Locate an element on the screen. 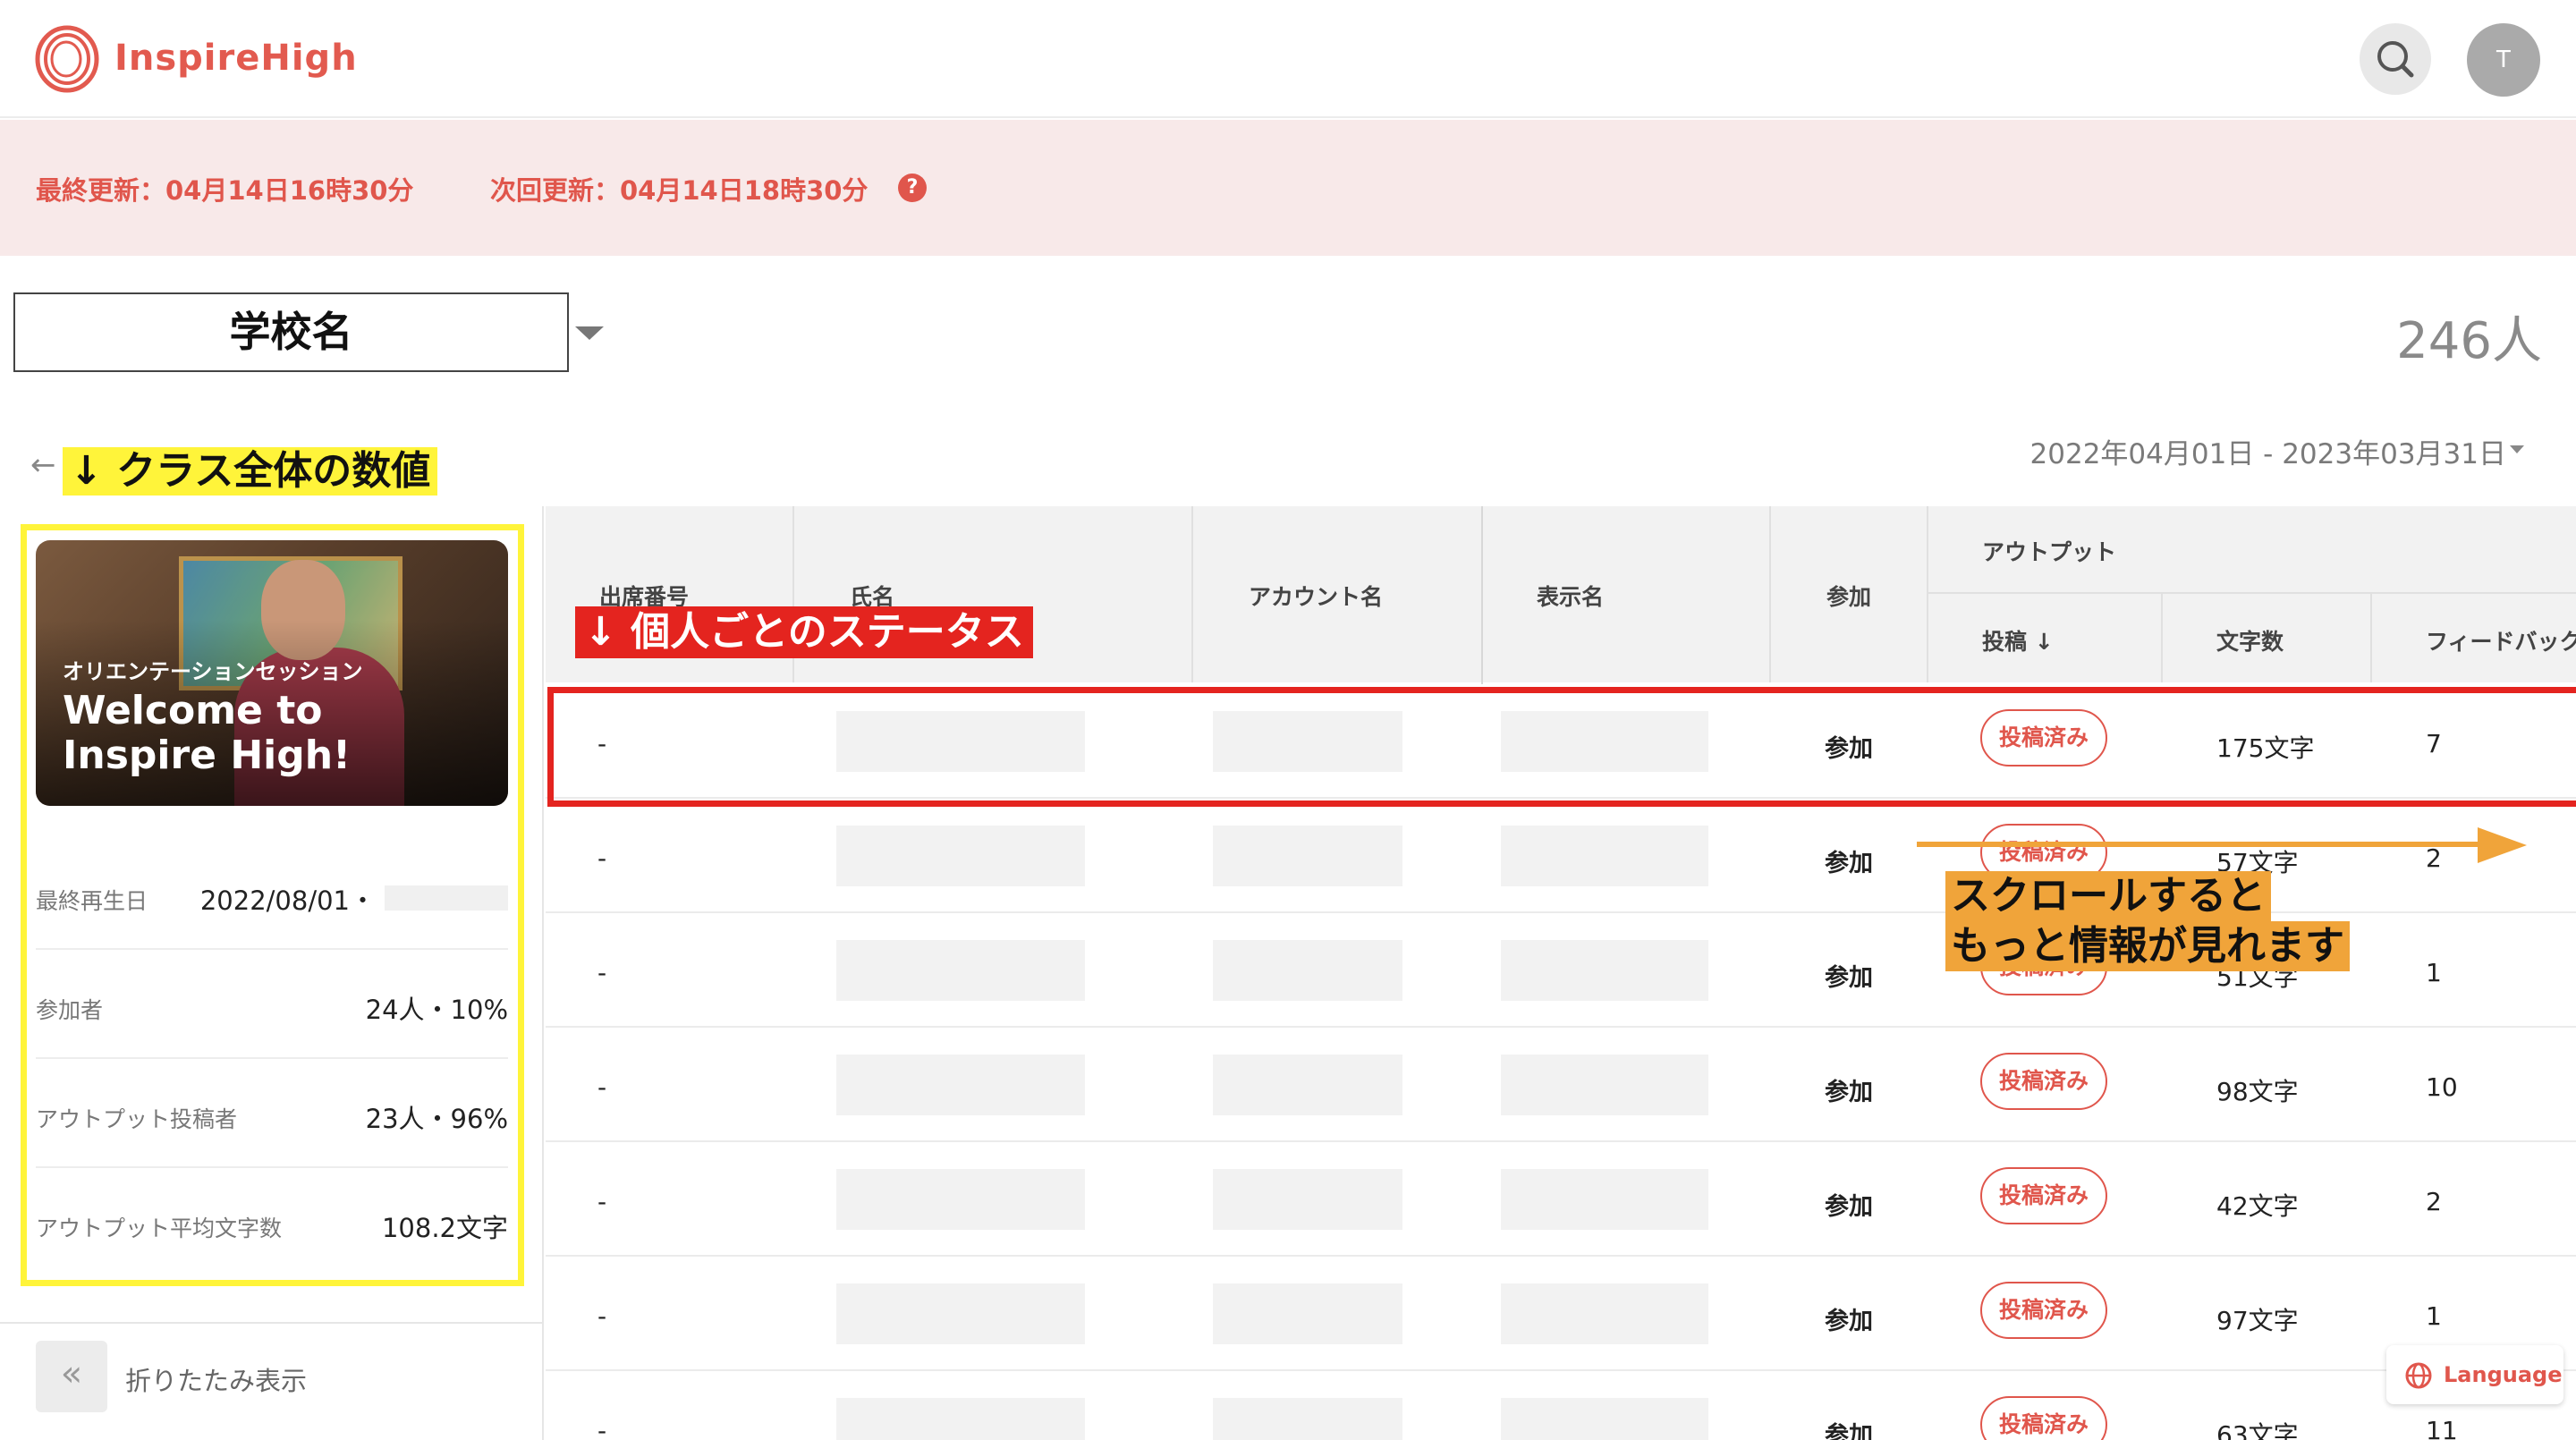  table-row: - 参加 投稿済み 97文字 1 is located at coordinates (1561, 1314).